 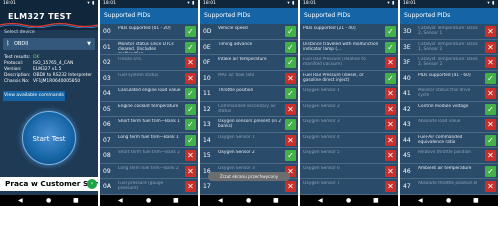 What do you see at coordinates (409, 3) in the screenshot?
I see `status-time: 18:01` at bounding box center [409, 3].